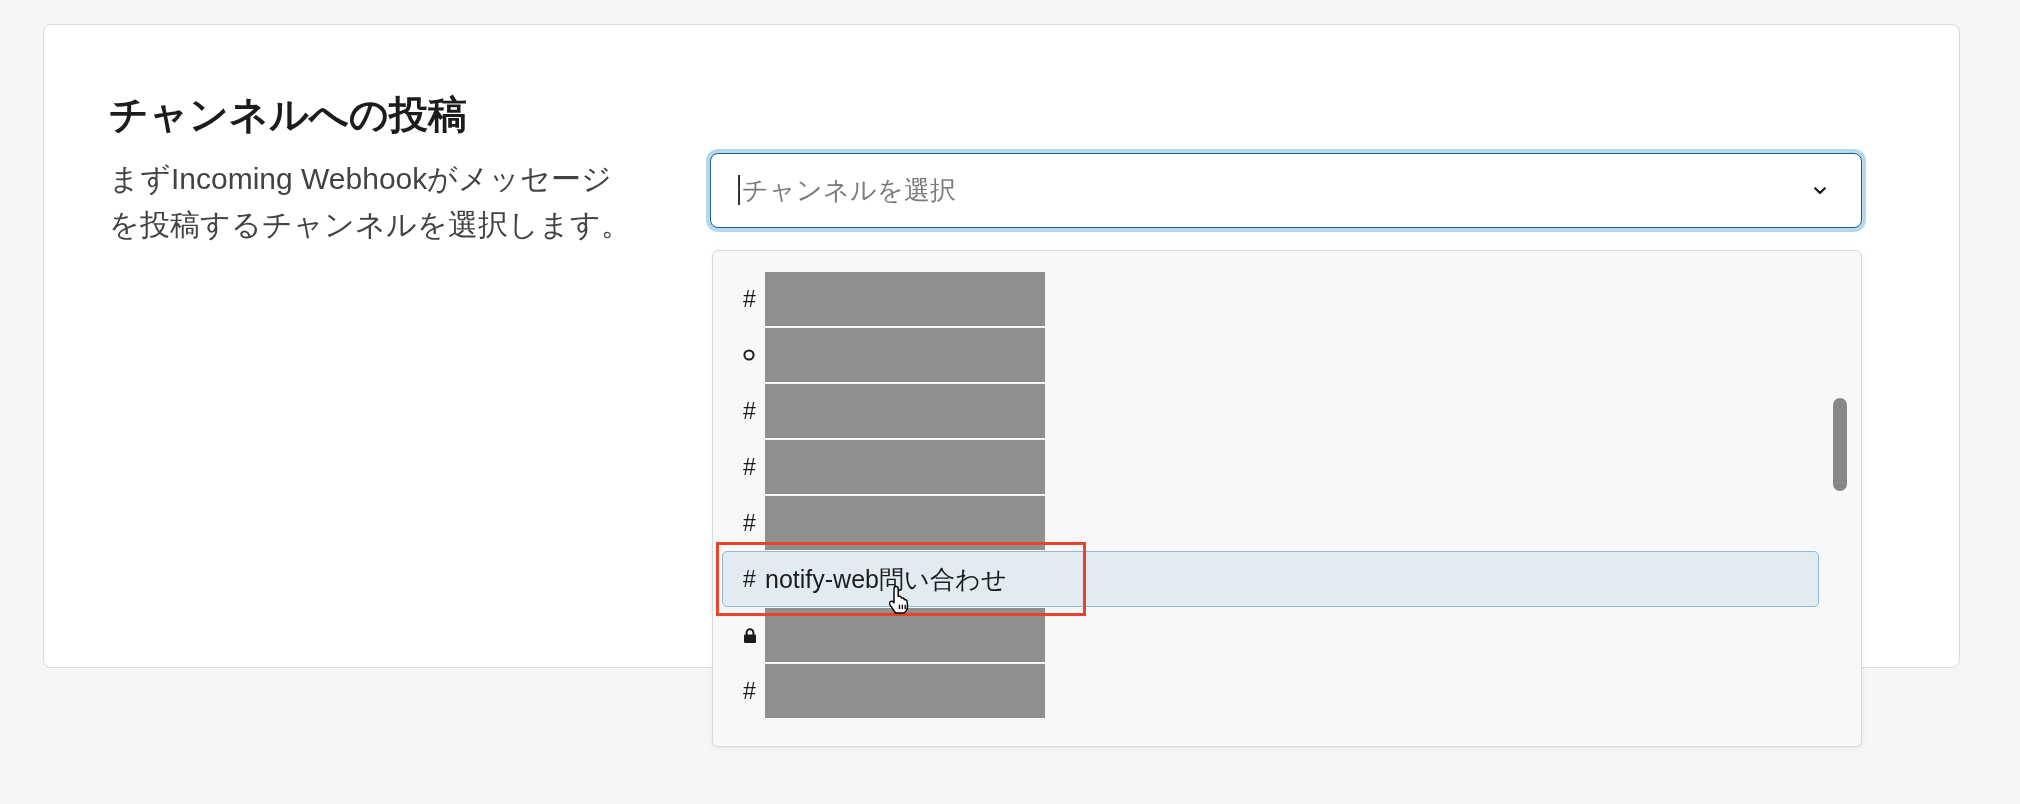  I want to click on lock-icon, so click(750, 635).